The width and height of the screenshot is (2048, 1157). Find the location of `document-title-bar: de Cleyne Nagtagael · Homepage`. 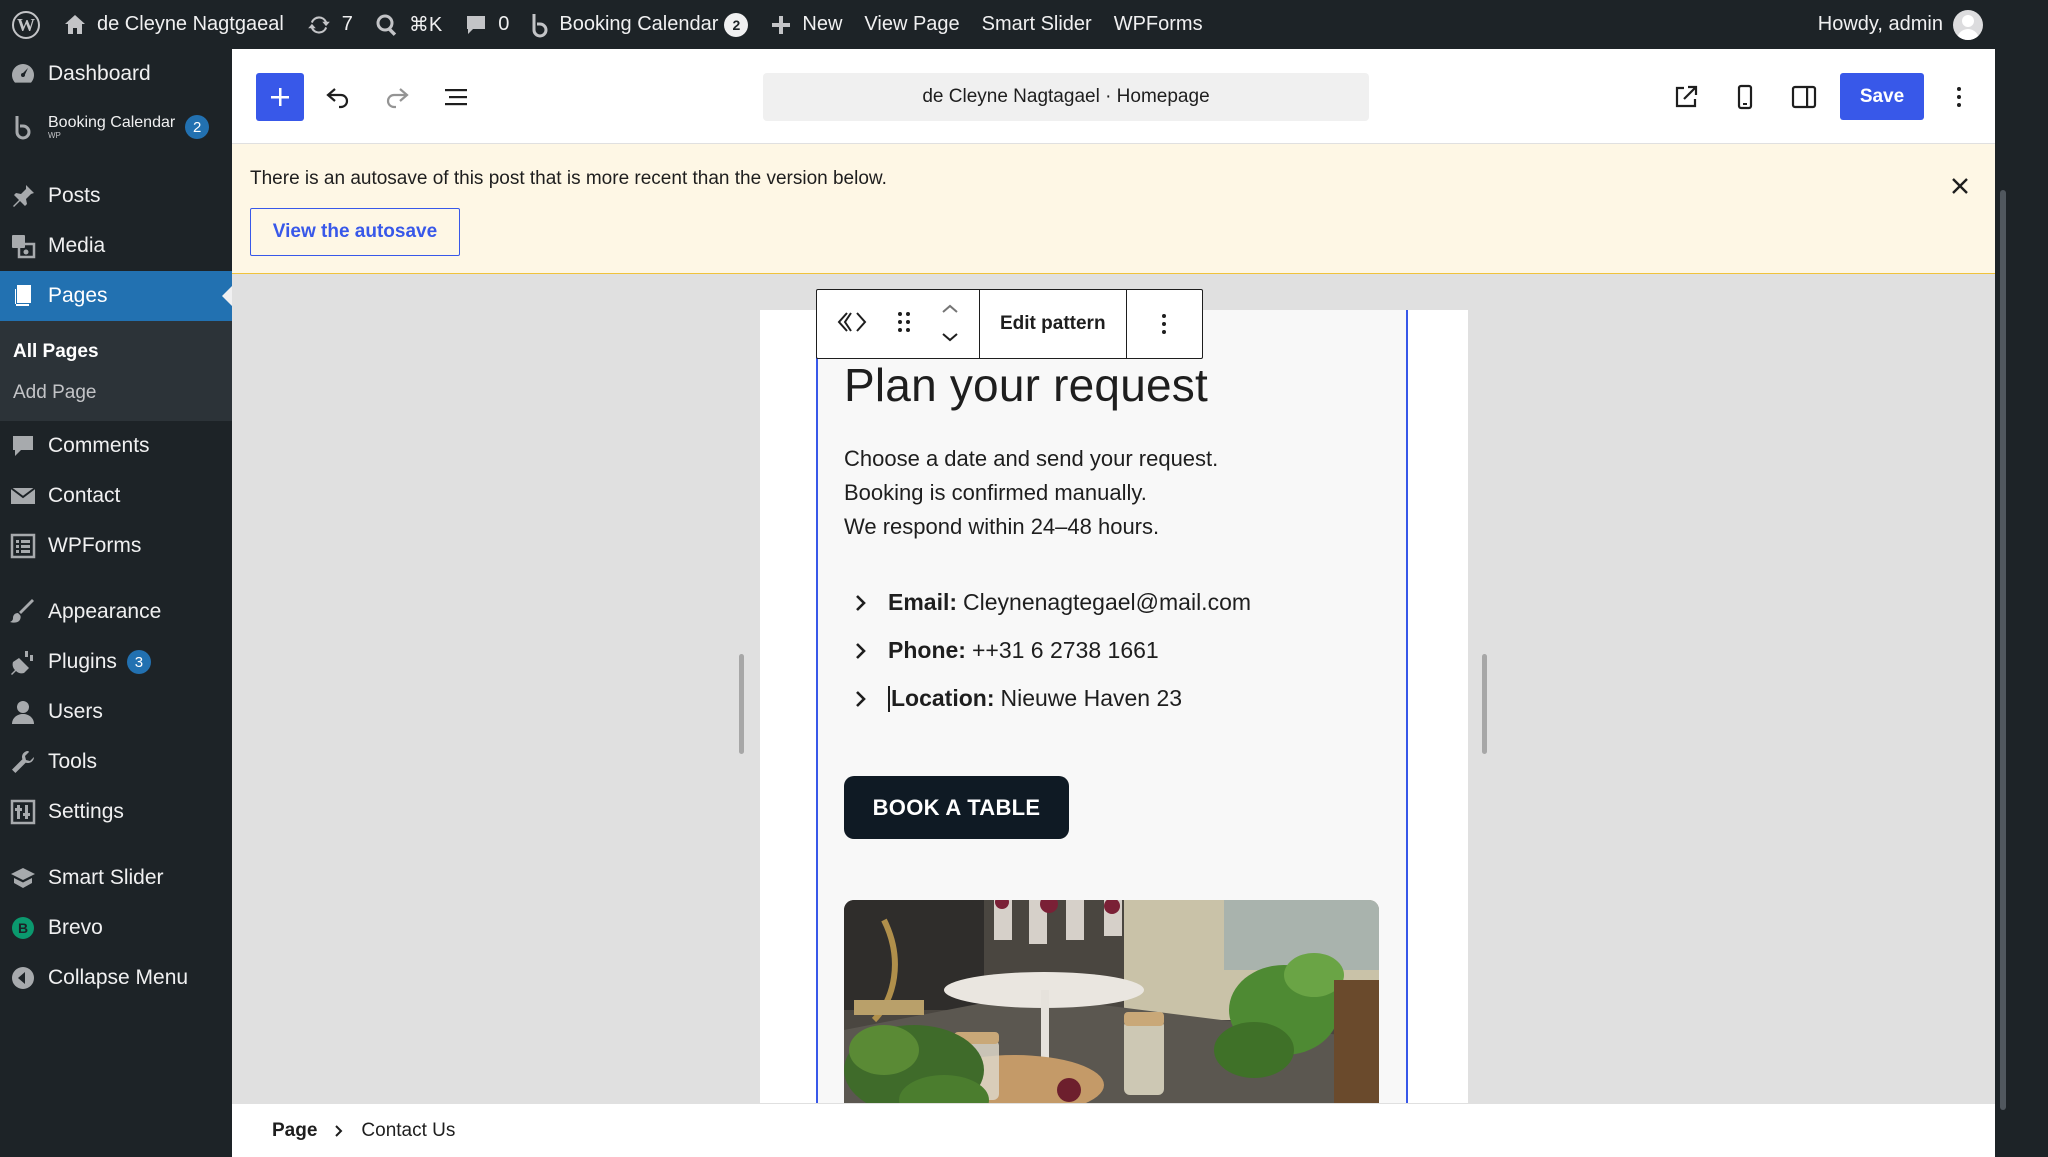

document-title-bar: de Cleyne Nagtagael · Homepage is located at coordinates (1066, 97).